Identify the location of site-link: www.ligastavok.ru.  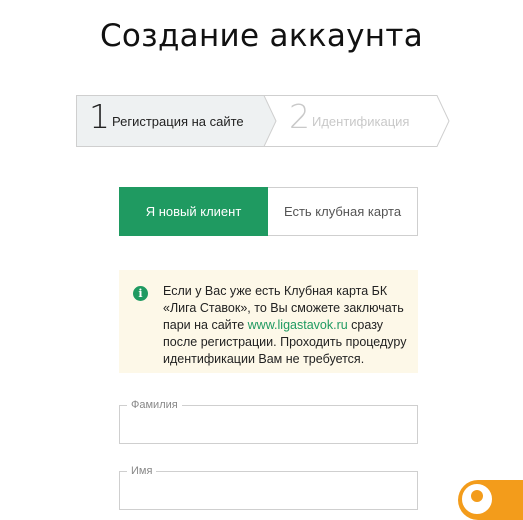
(298, 325).